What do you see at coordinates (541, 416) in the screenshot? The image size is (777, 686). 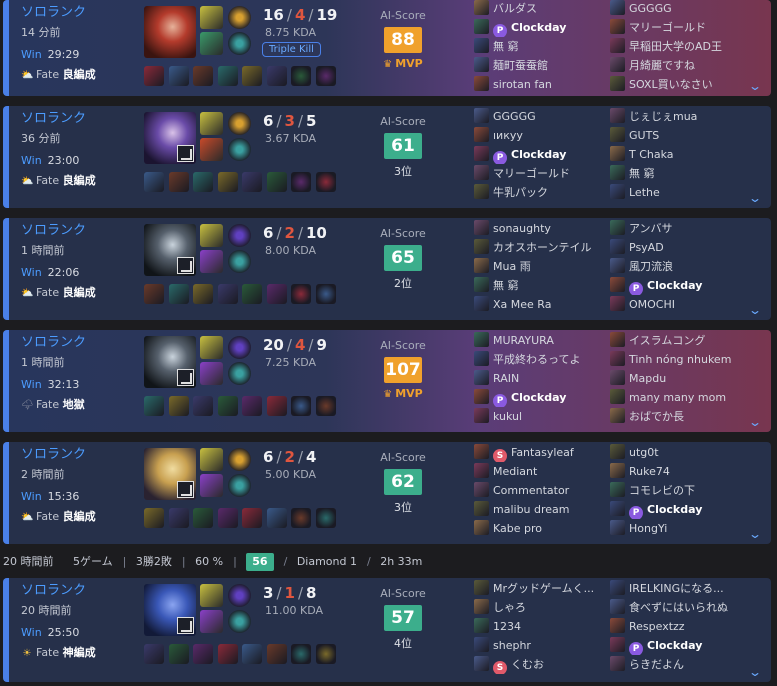 I see `player-name: kukul` at bounding box center [541, 416].